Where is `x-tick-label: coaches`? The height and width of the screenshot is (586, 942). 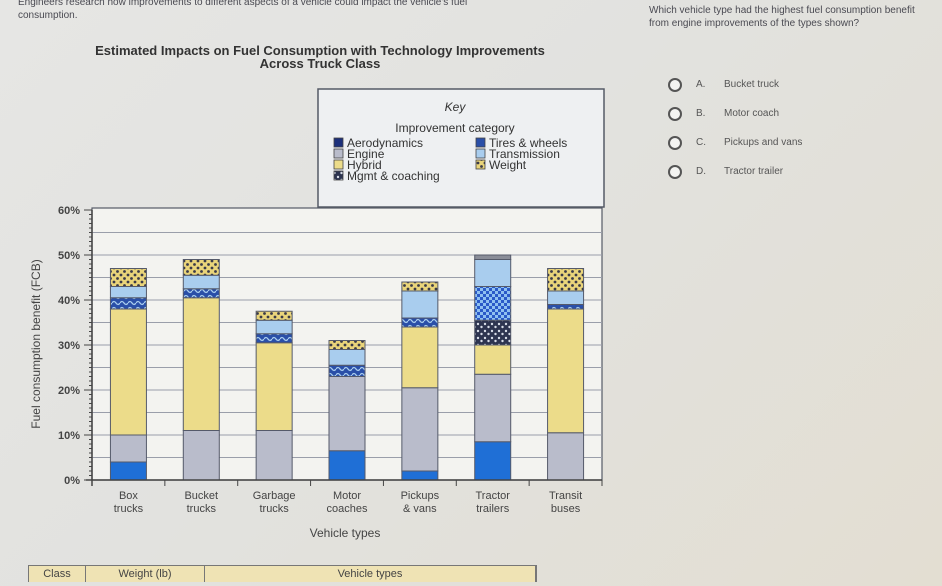
x-tick-label: coaches is located at coordinates (347, 509).